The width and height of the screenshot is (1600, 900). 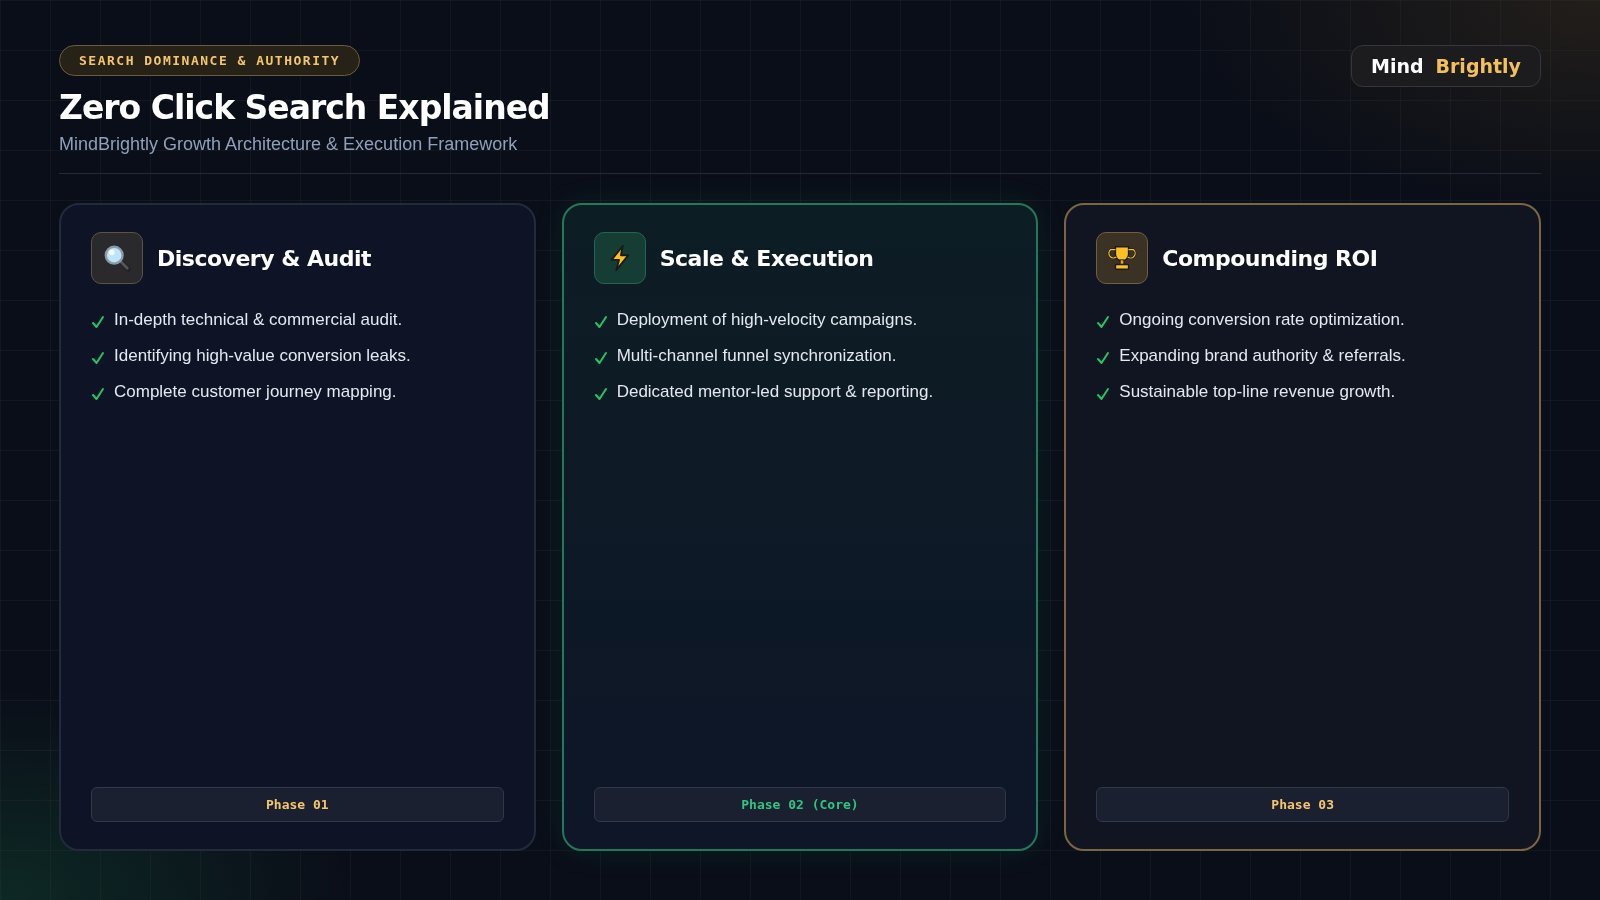 I want to click on logo-word: Mind, so click(x=1397, y=66).